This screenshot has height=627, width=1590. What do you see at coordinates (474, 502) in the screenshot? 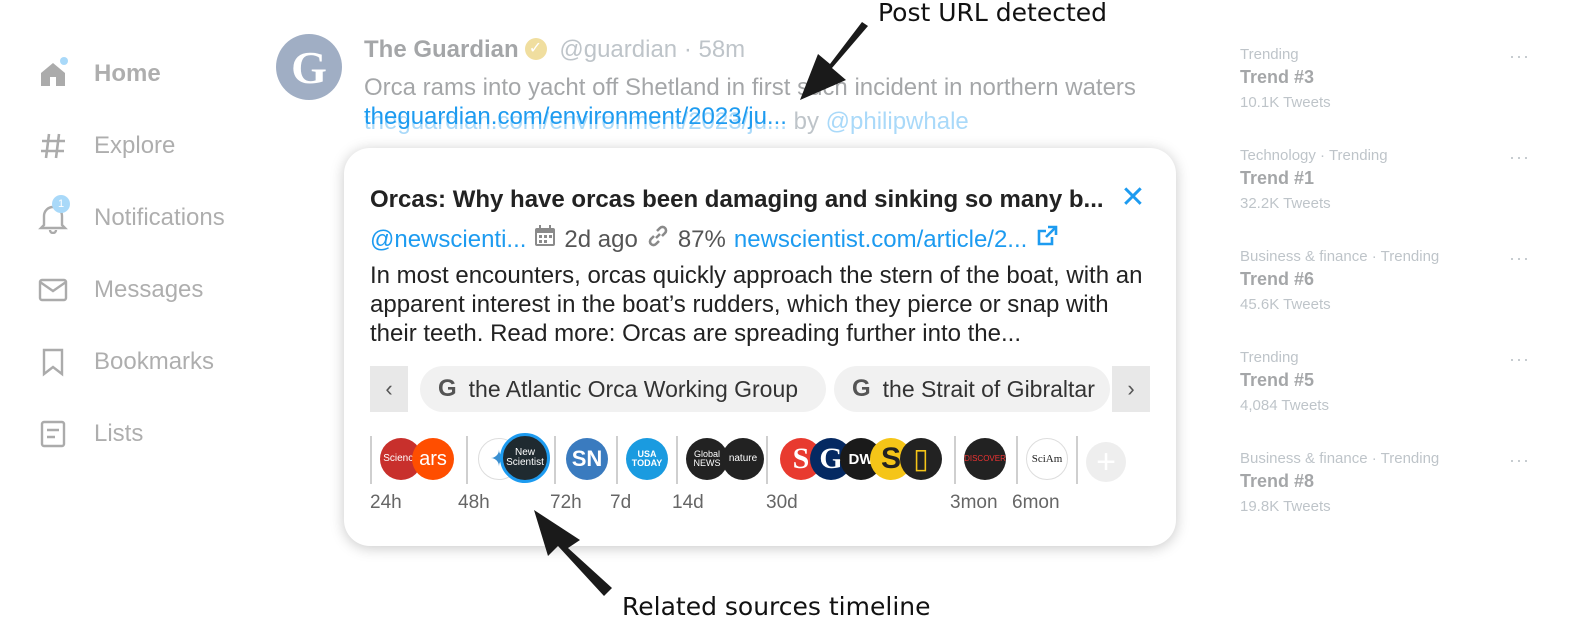
I see `timeline-label: 48h` at bounding box center [474, 502].